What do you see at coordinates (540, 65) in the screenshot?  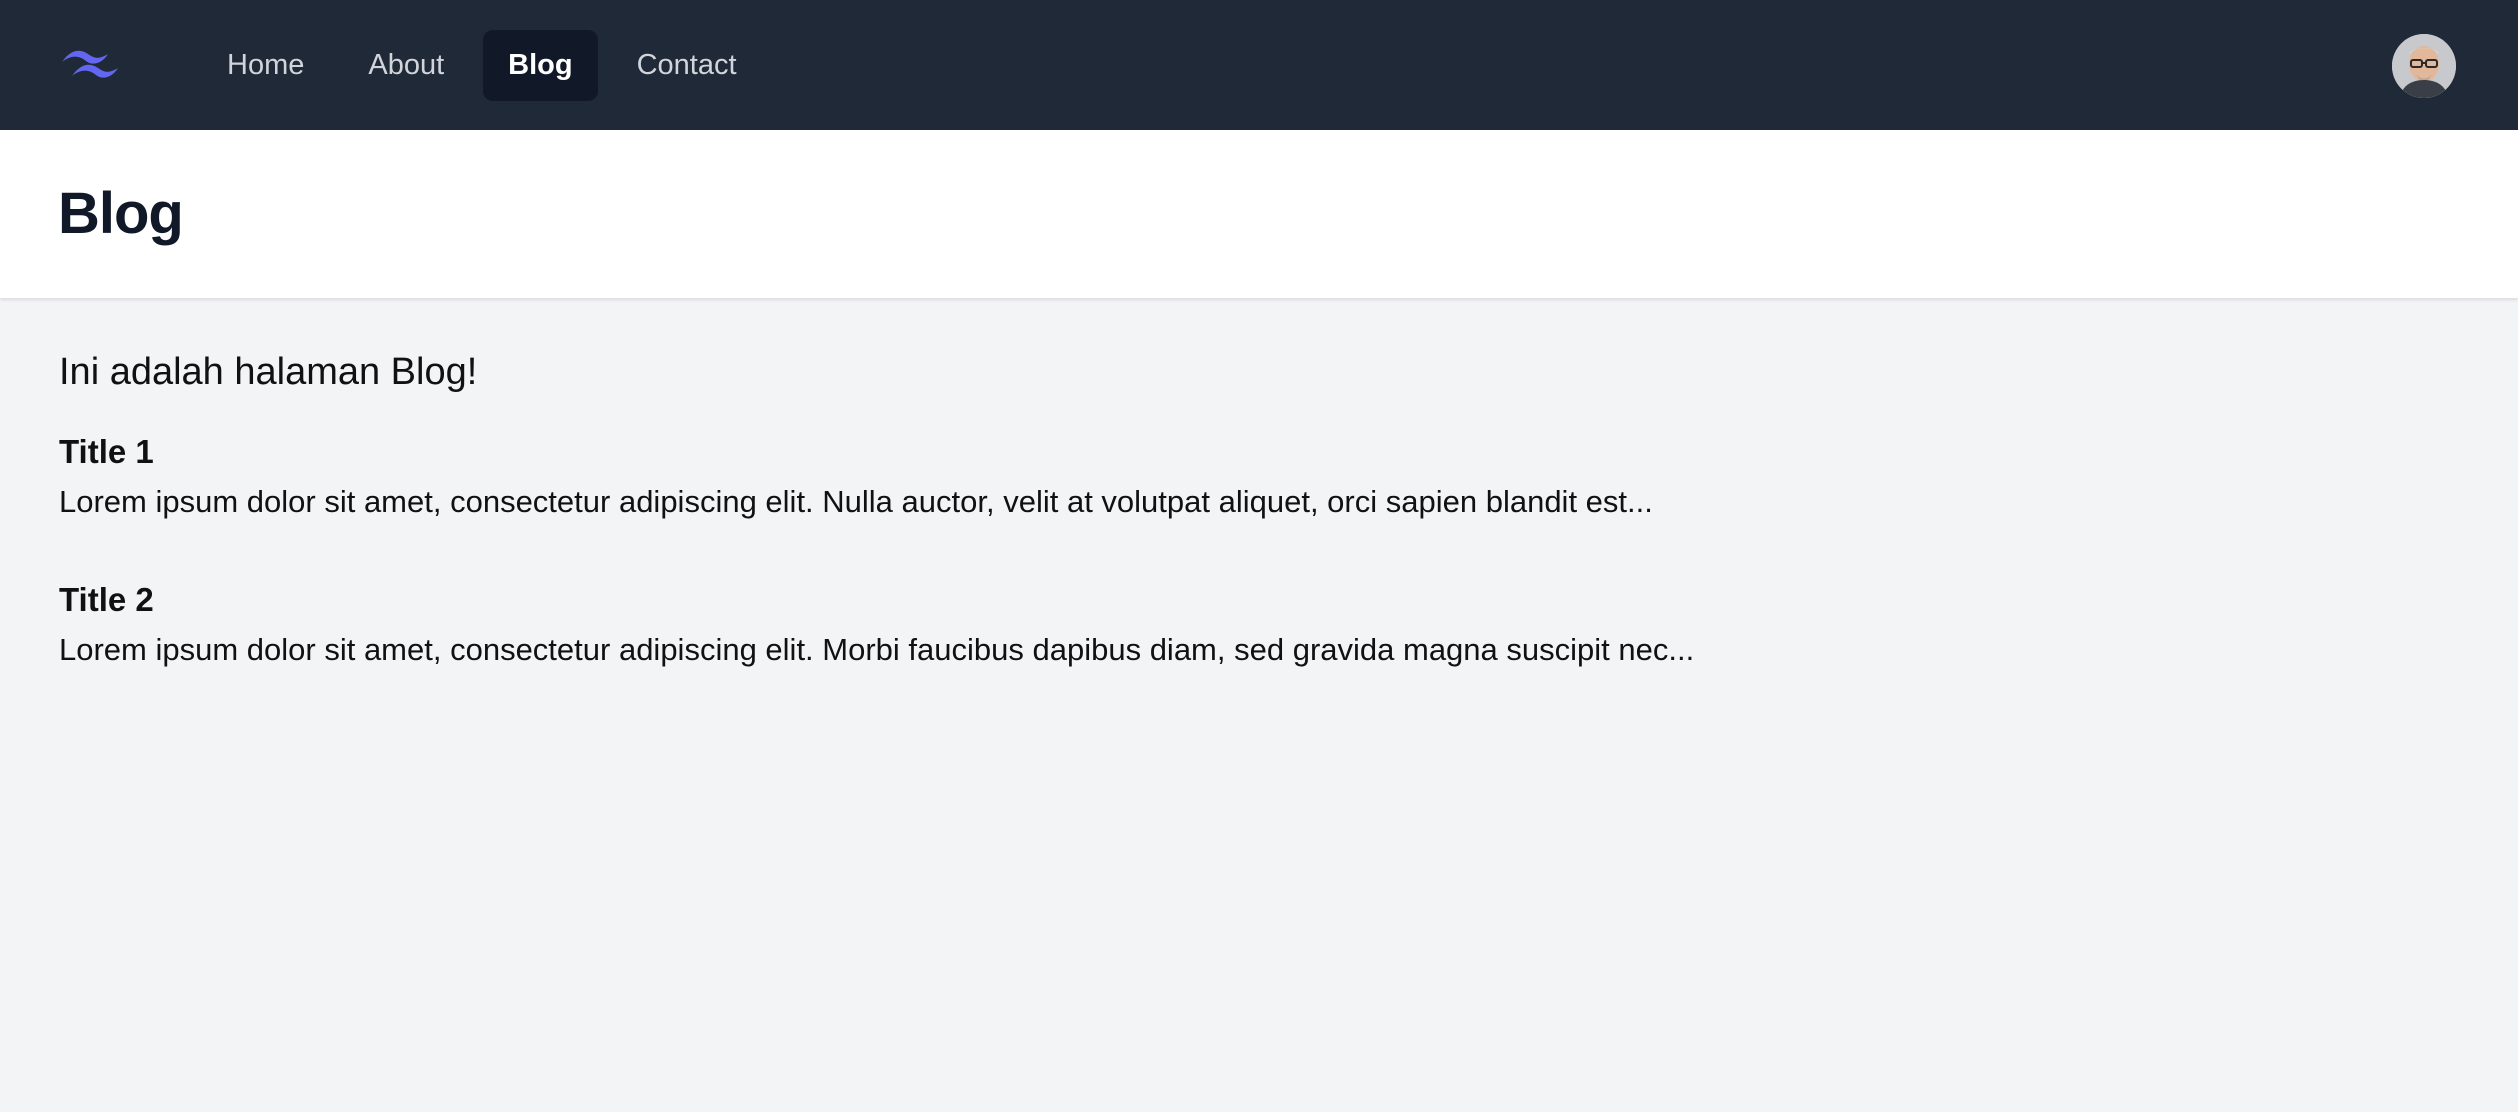 I see `nav-item-blog: Blog` at bounding box center [540, 65].